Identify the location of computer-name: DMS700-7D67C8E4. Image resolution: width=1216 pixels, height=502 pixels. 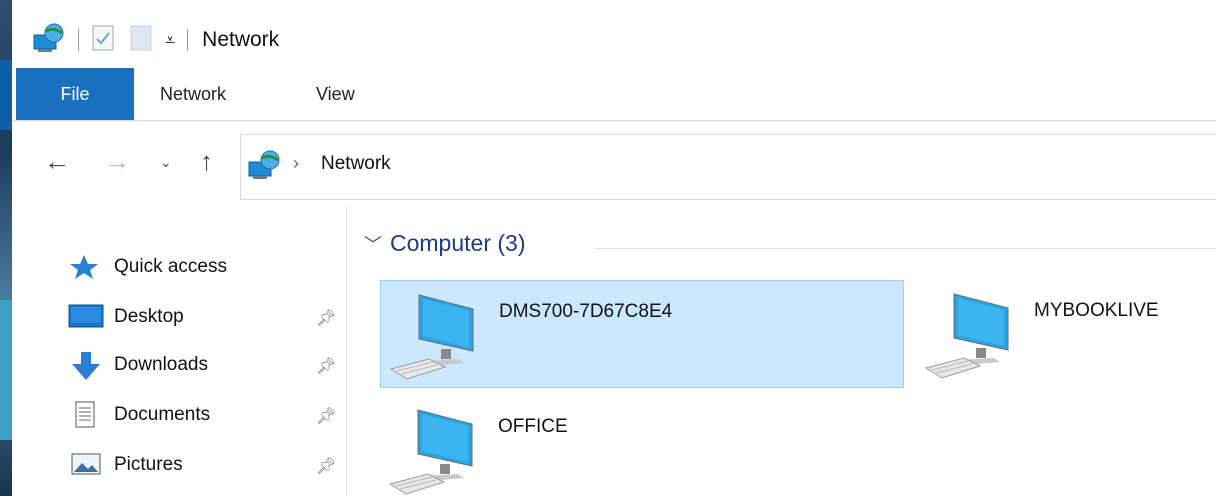
(586, 311).